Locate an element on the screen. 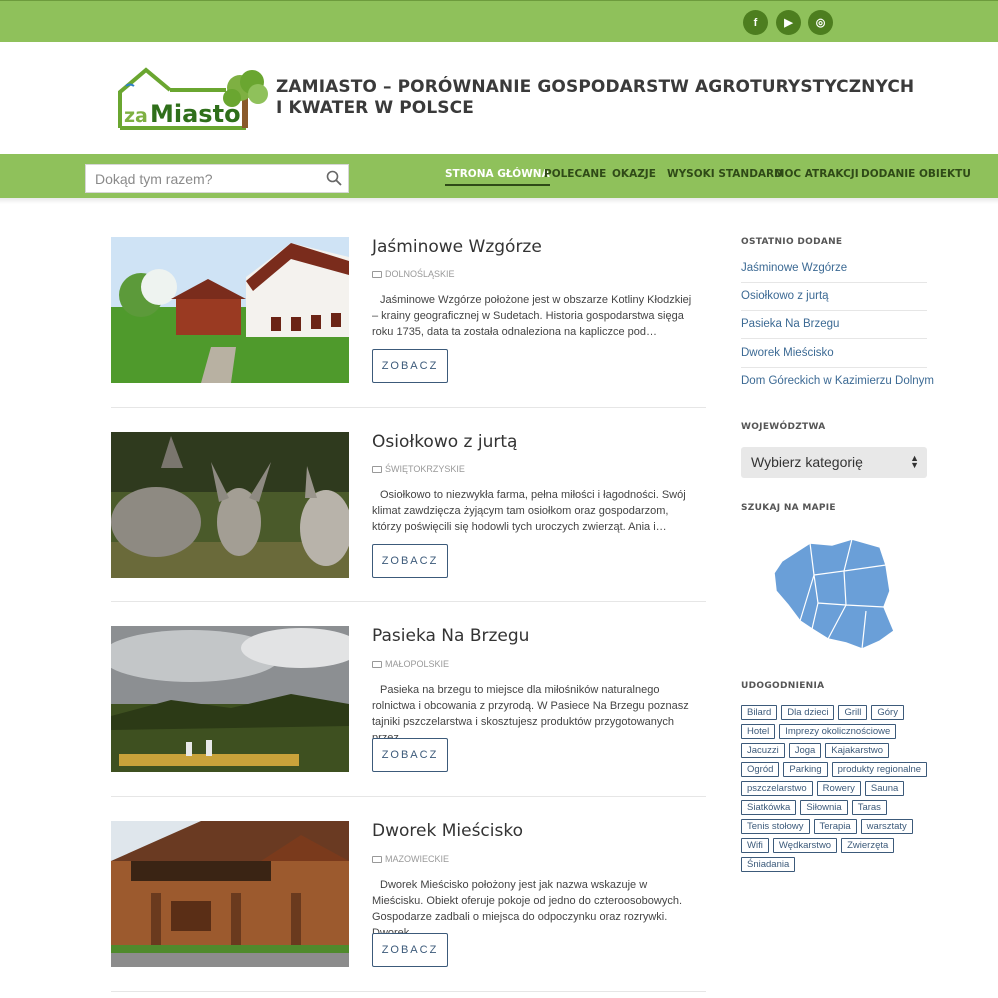  tag-hotel: Hotel is located at coordinates (758, 731).